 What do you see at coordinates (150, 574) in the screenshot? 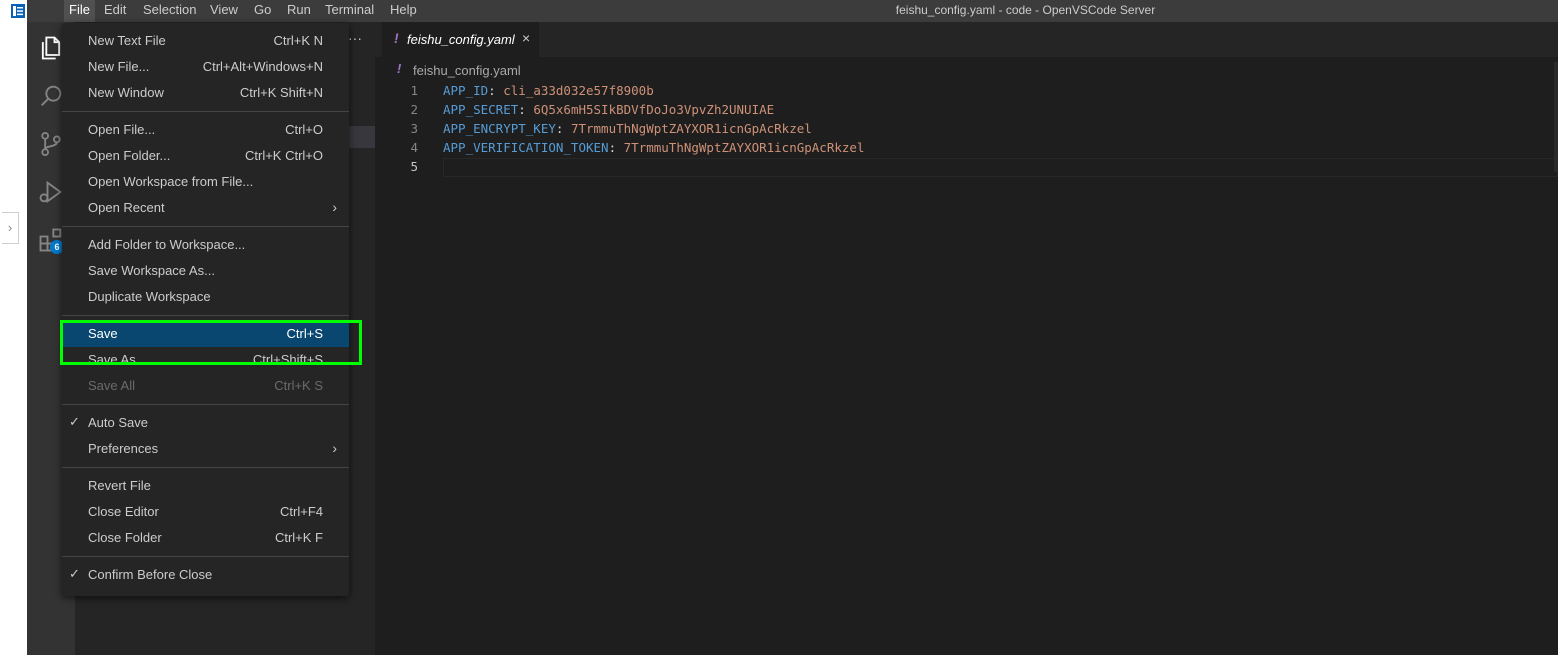
I see `menu-item-label: Confirm Before Close` at bounding box center [150, 574].